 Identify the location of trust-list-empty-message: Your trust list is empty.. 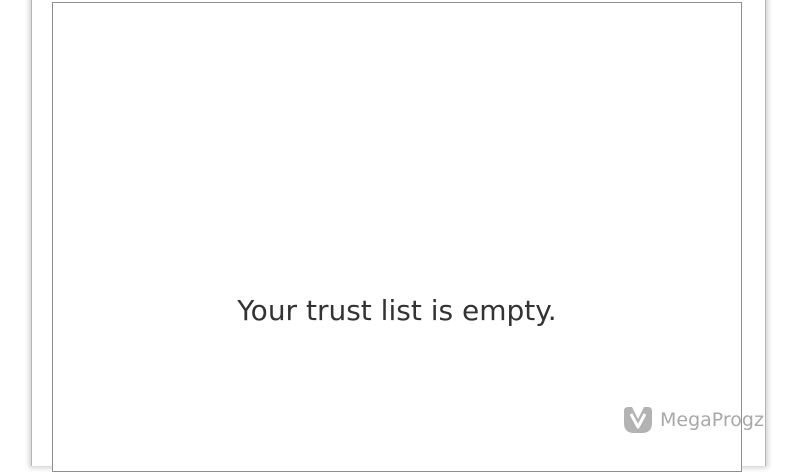
(397, 310).